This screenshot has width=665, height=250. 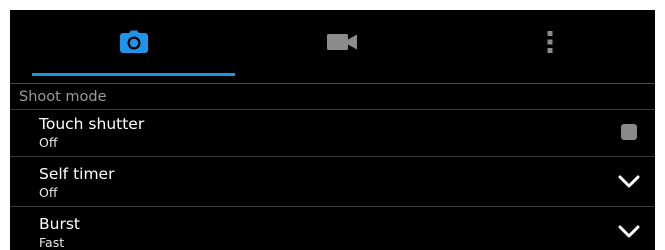 I want to click on setting-title: Touch shutter, so click(x=92, y=124).